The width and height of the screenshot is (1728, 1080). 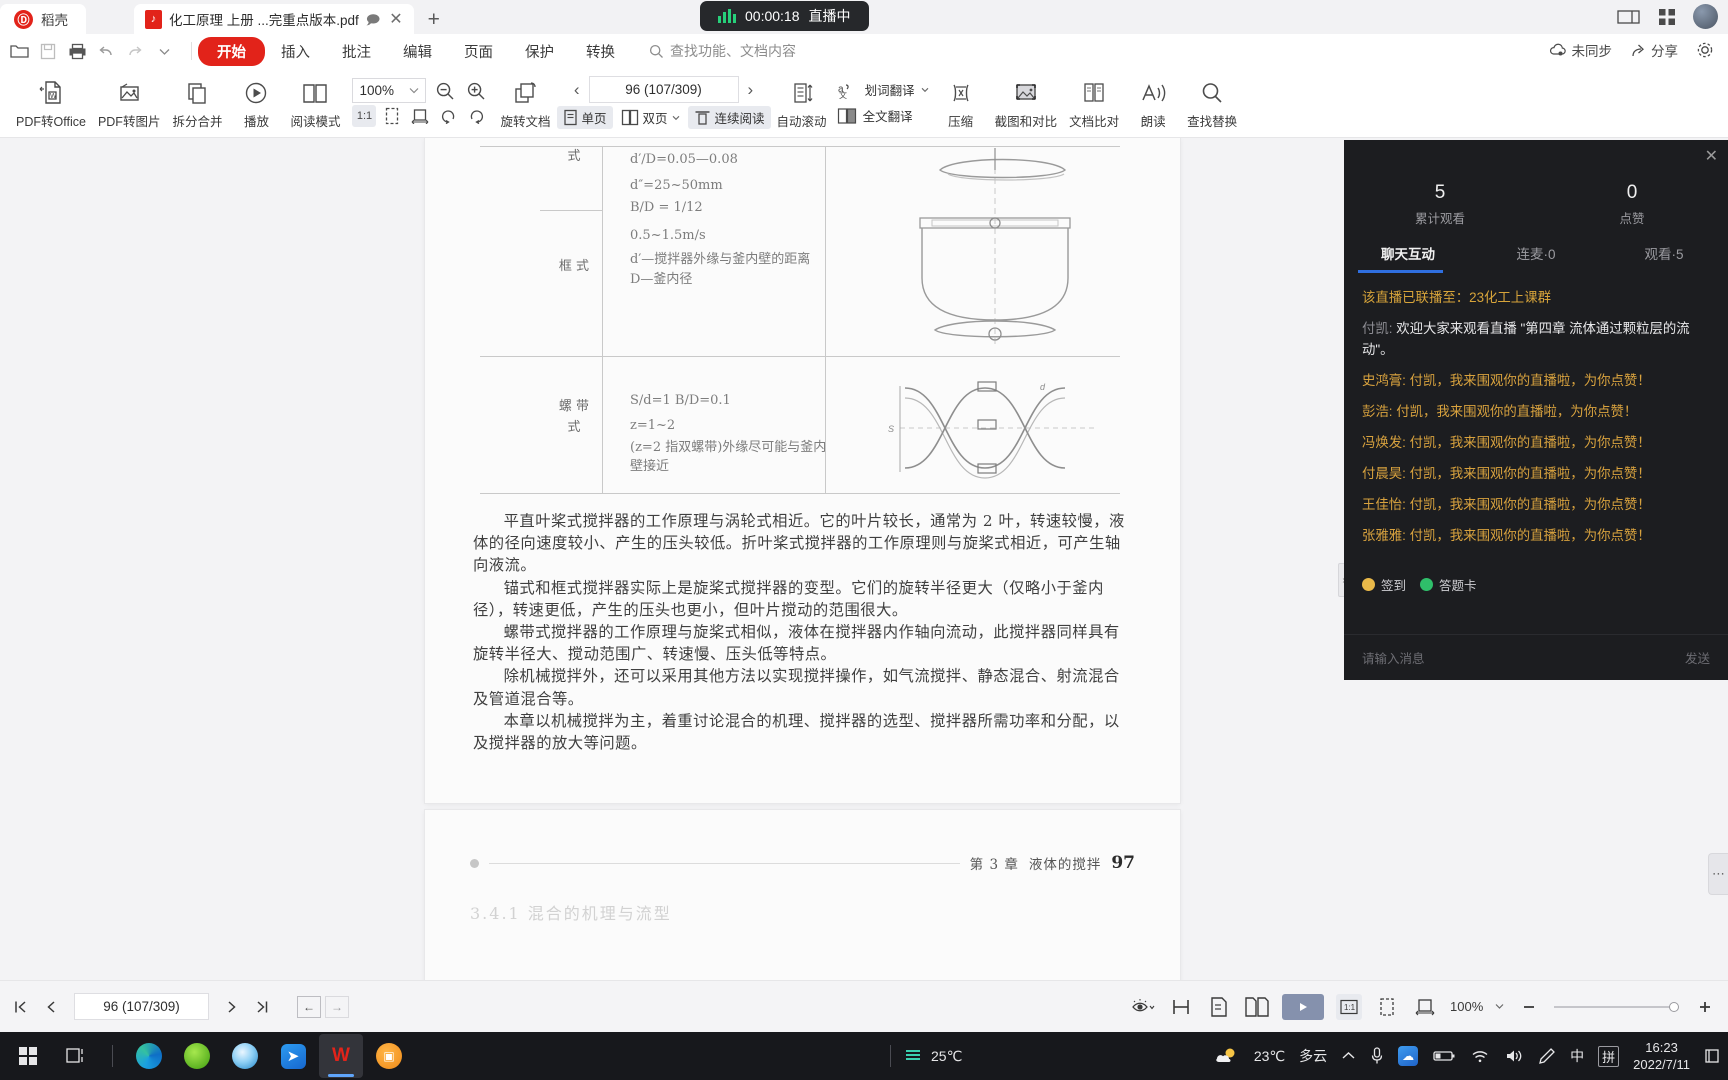 I want to click on zoom-out-button, so click(x=445, y=91).